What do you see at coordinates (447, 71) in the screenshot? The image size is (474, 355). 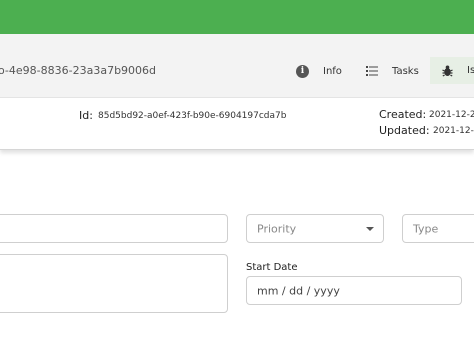 I see `bug-icon` at bounding box center [447, 71].